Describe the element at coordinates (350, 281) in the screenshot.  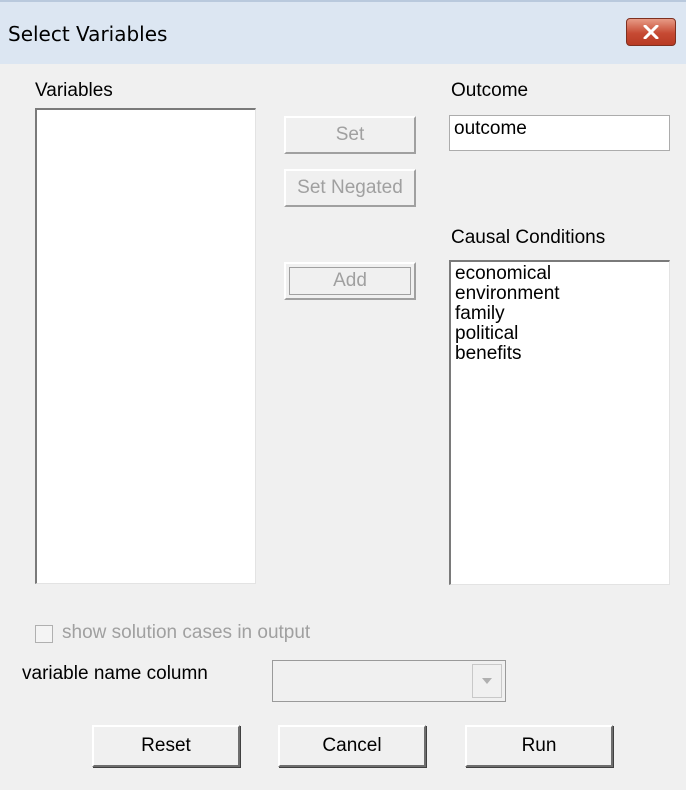
I see `add-button: Add` at that location.